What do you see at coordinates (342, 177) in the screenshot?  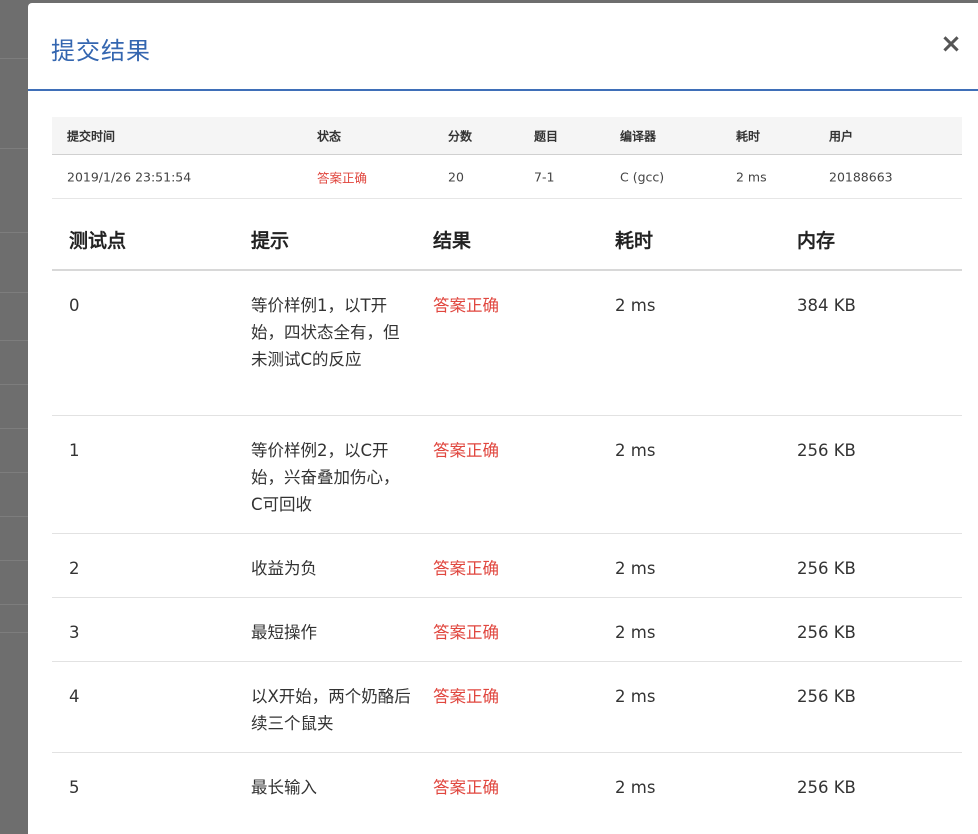 I see `status-text: 答案正确` at bounding box center [342, 177].